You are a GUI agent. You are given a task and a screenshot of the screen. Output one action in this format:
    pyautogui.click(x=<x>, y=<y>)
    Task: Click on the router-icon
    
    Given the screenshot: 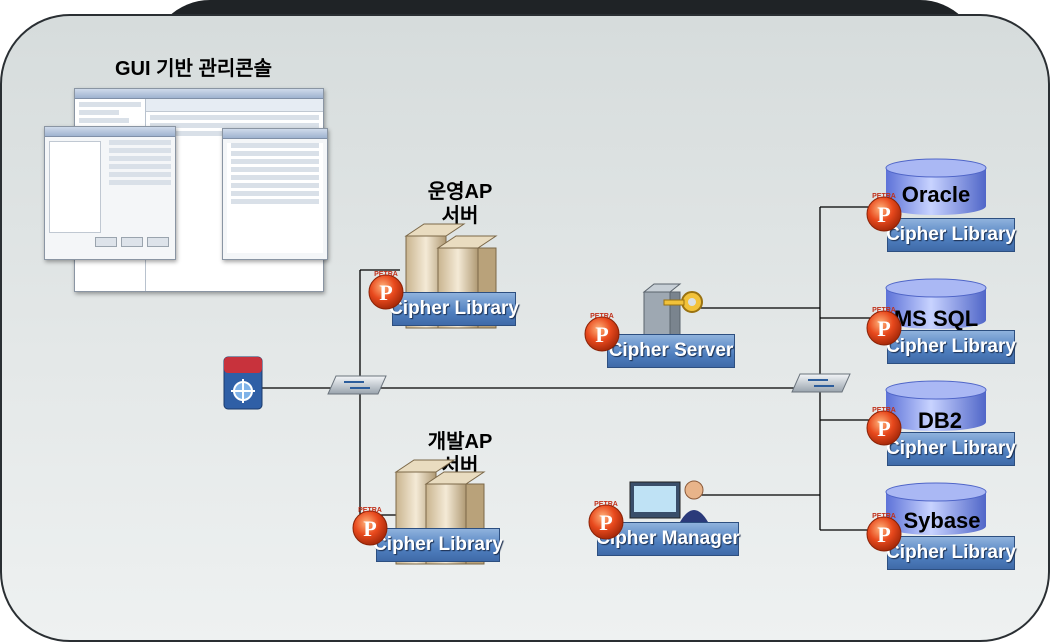 What is the action you would take?
    pyautogui.click(x=243, y=383)
    